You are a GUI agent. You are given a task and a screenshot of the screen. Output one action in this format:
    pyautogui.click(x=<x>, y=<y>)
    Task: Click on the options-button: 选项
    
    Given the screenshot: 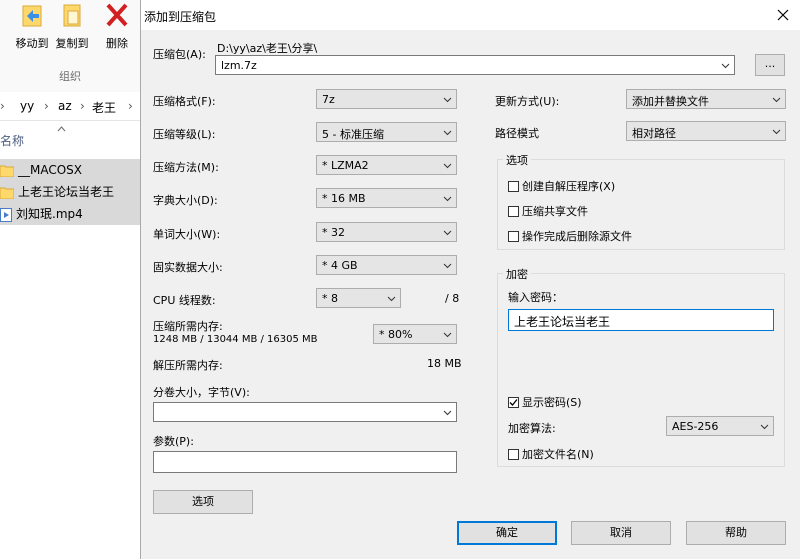 What is the action you would take?
    pyautogui.click(x=203, y=502)
    